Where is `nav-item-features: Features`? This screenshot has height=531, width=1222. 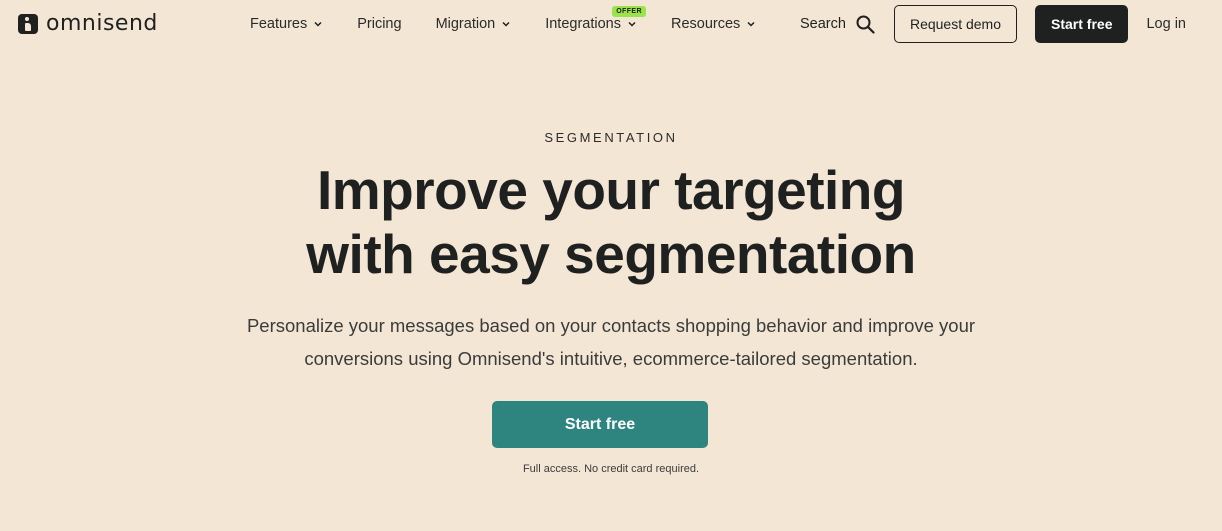
nav-item-features: Features is located at coordinates (286, 24).